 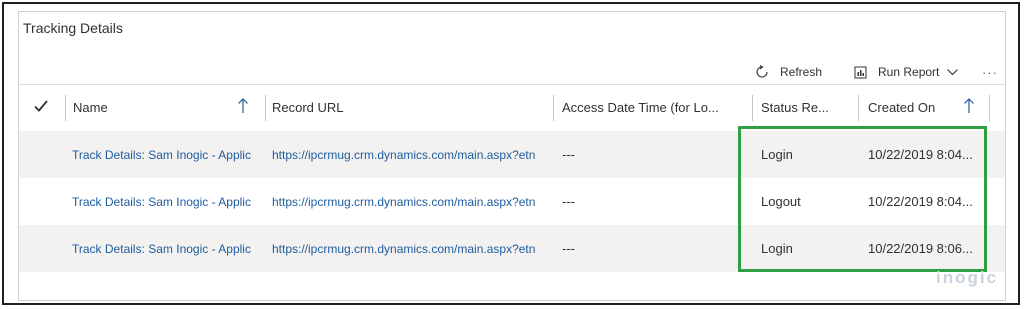 I want to click on refresh-icon, so click(x=762, y=72).